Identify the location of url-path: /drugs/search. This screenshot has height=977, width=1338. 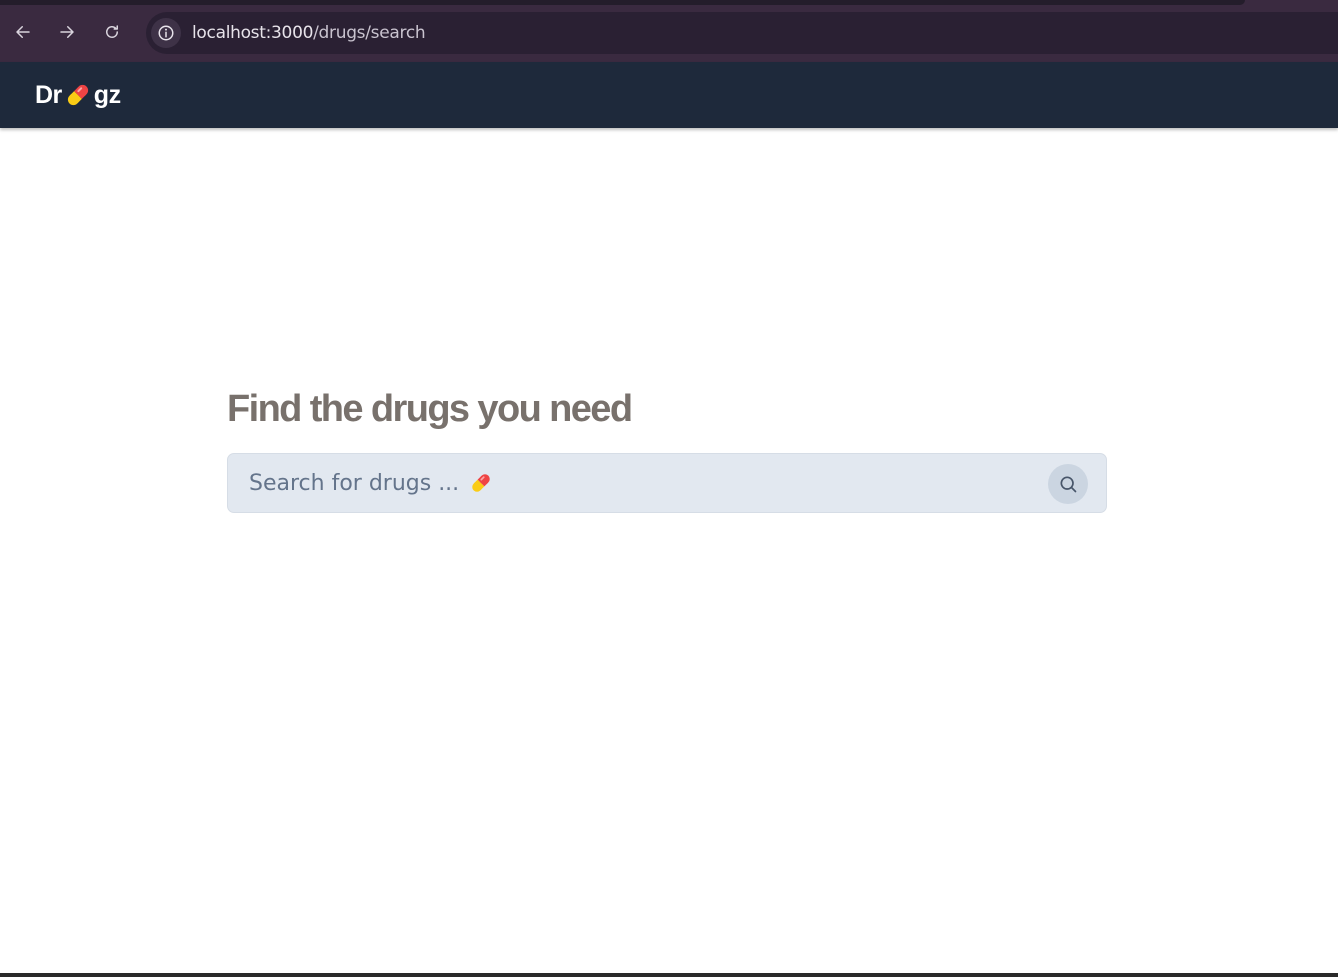
(369, 33).